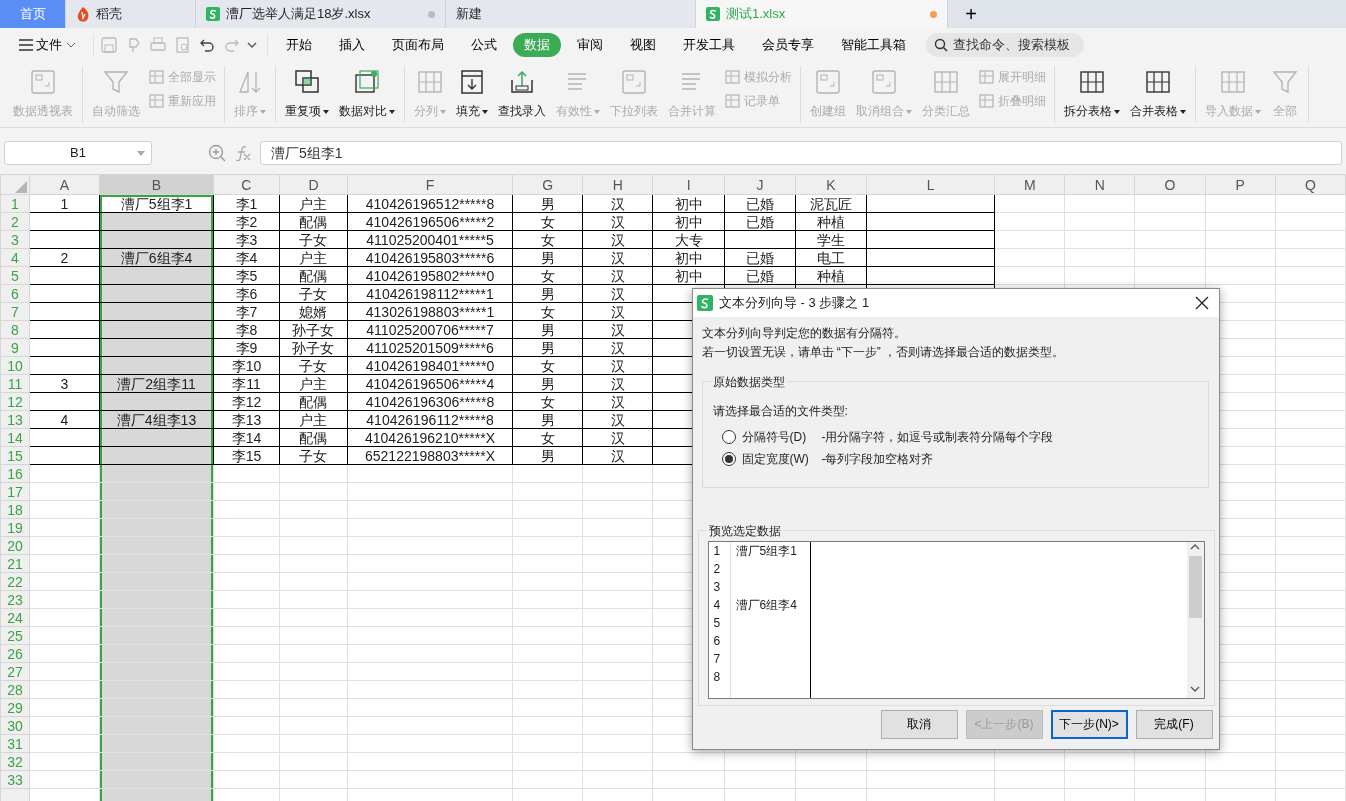 This screenshot has height=801, width=1346. Describe the element at coordinates (182, 45) in the screenshot. I see `preview-button` at that location.